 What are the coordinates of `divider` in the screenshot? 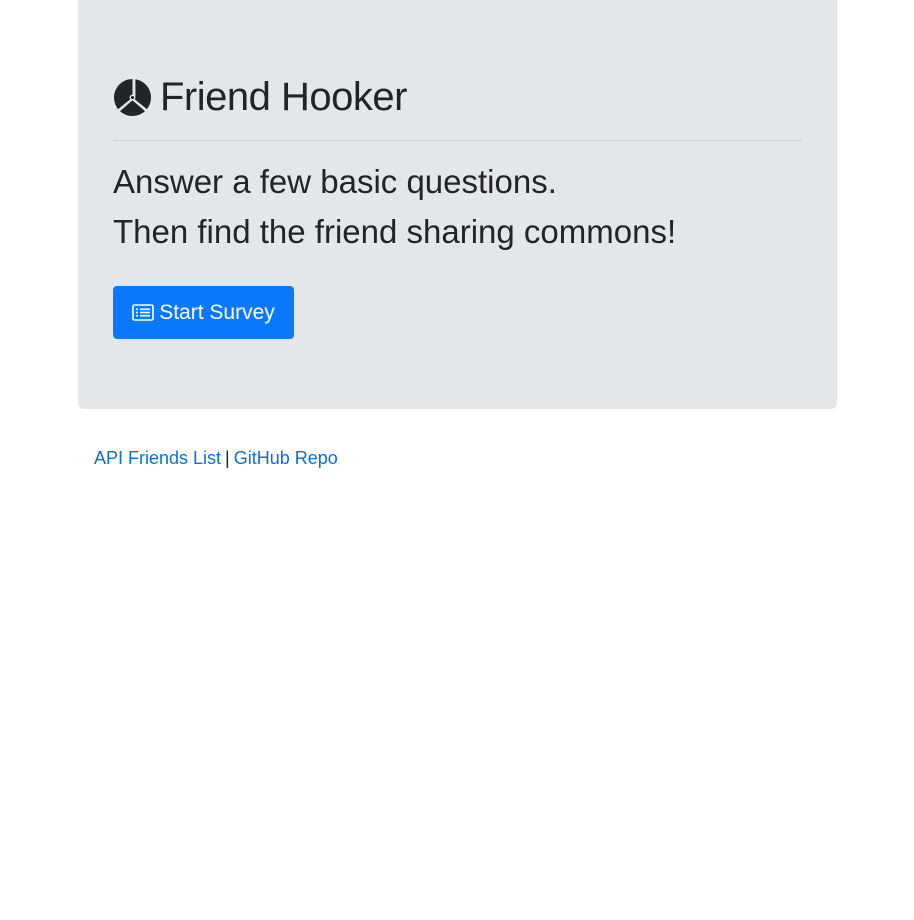 It's located at (457, 140).